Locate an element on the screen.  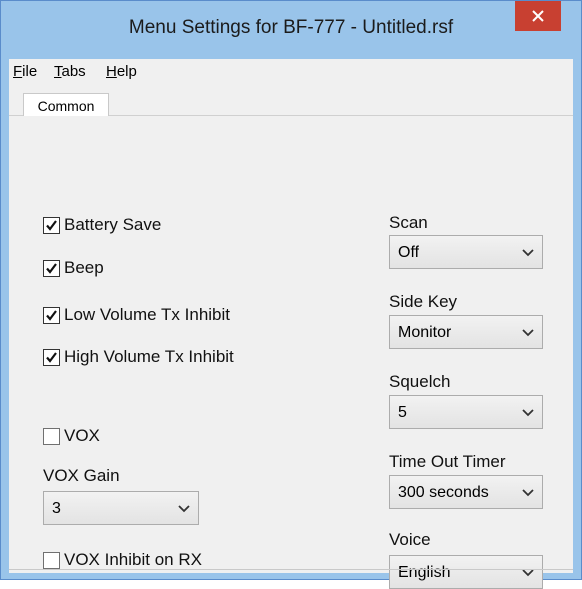
time-out-timer-select: 300 seconds is located at coordinates (466, 492).